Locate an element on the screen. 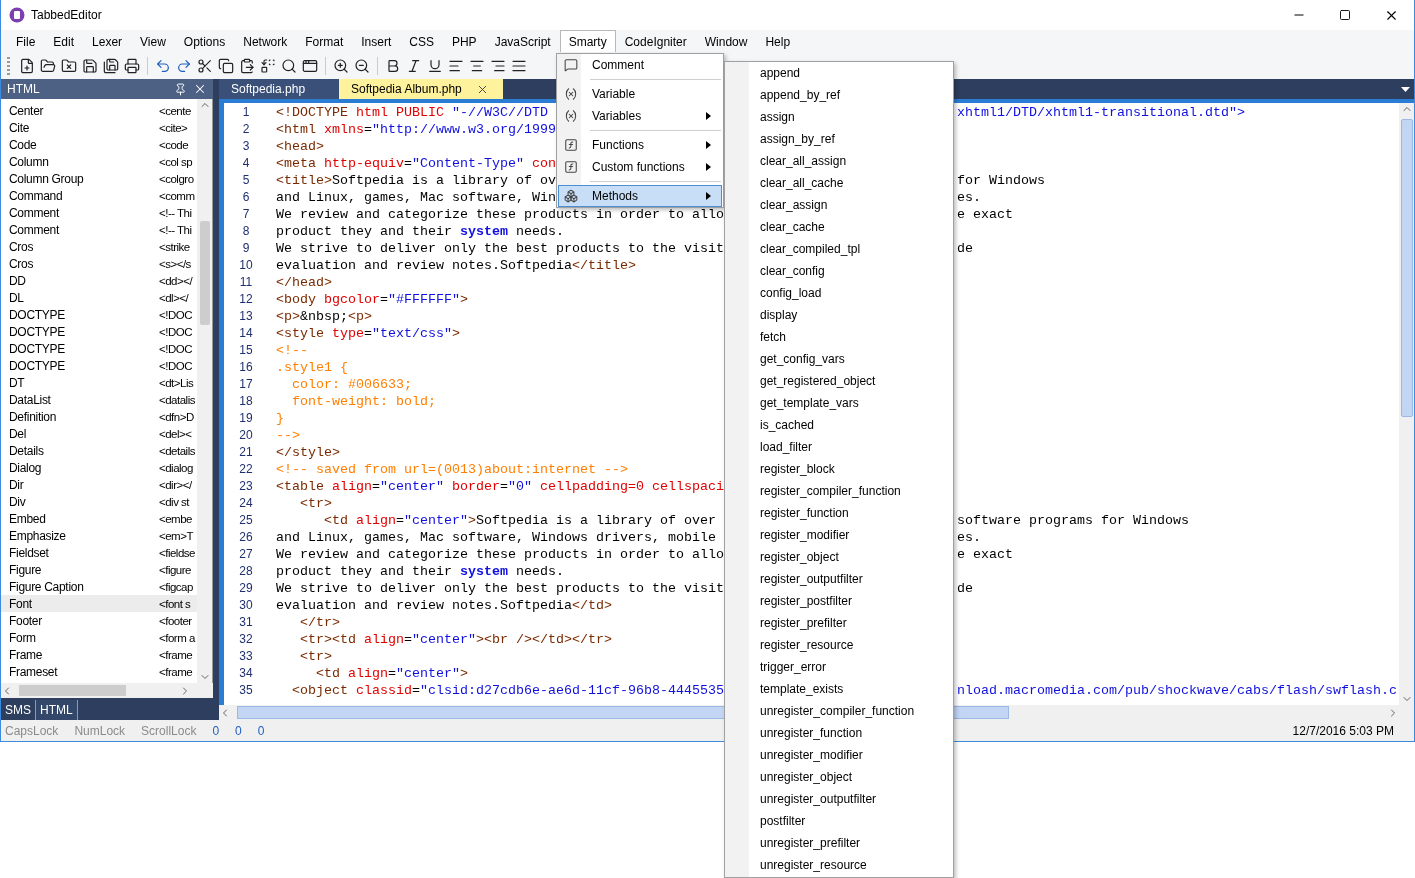 The width and height of the screenshot is (1415, 878). menu-entry: is_cached is located at coordinates (839, 425).